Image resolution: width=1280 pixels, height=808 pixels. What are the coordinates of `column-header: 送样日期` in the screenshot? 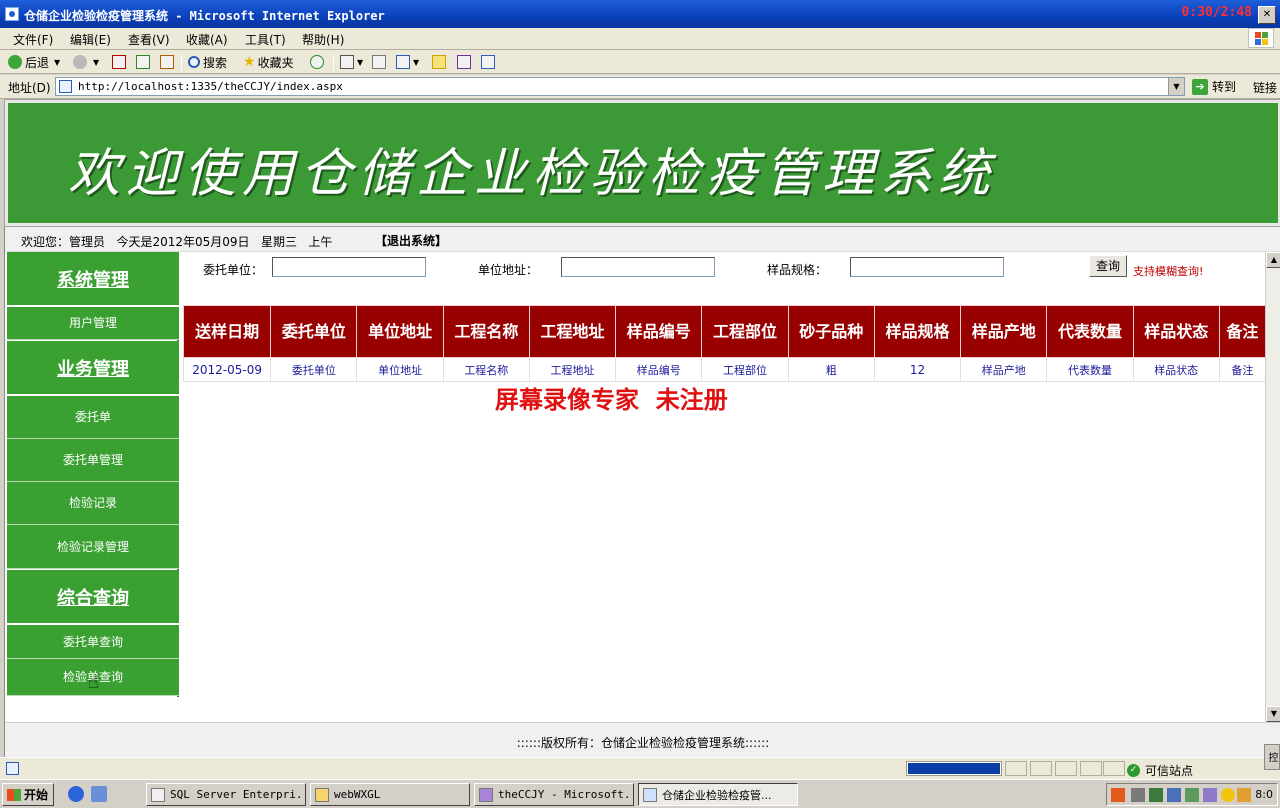 It's located at (227, 331).